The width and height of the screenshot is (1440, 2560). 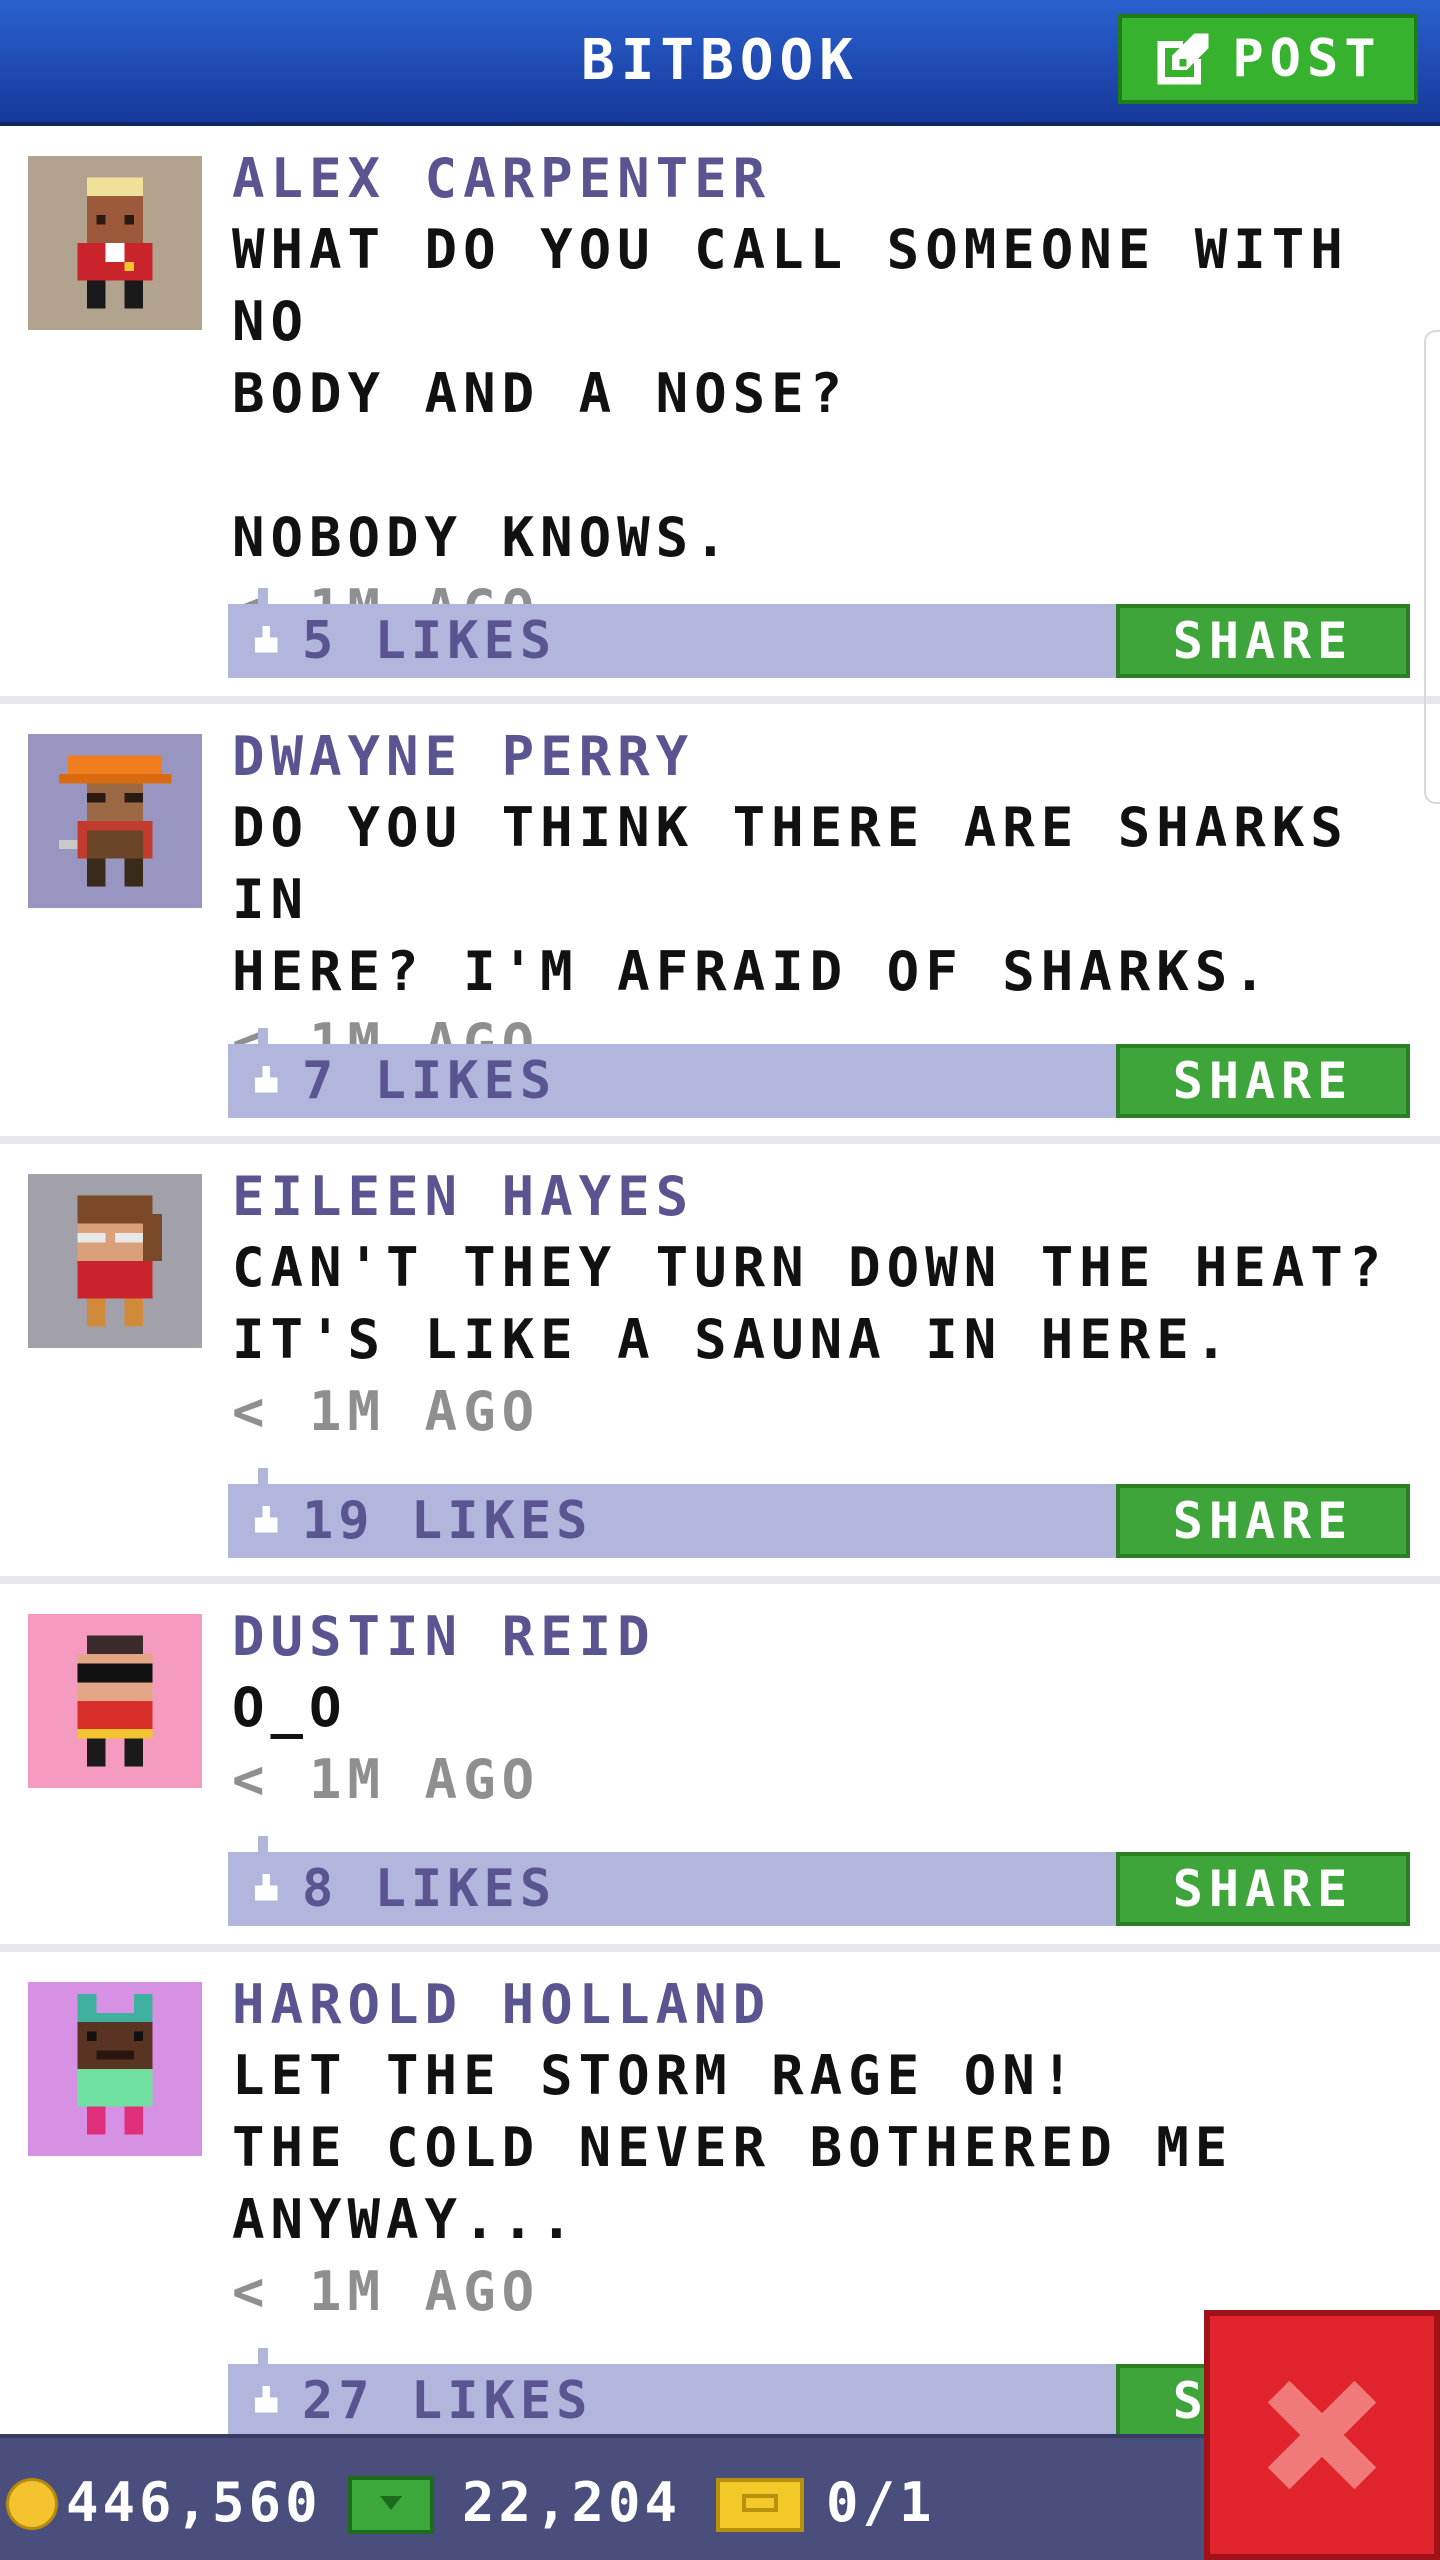 I want to click on post-message: O_O, so click(x=290, y=1707).